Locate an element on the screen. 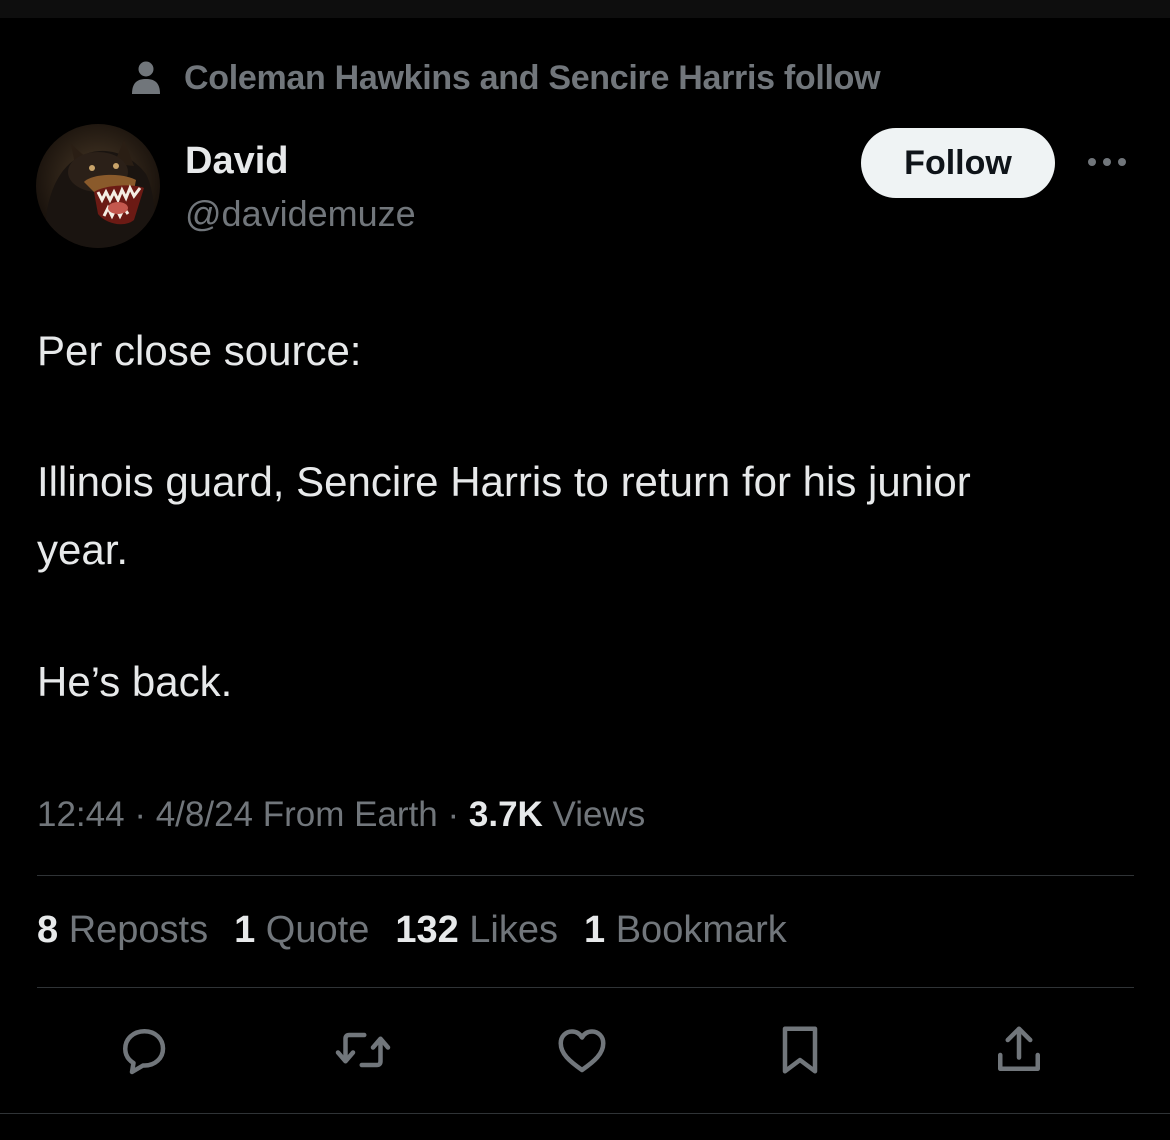 This screenshot has height=1140, width=1170. reposts-stat: 8 Reposts is located at coordinates (122, 930).